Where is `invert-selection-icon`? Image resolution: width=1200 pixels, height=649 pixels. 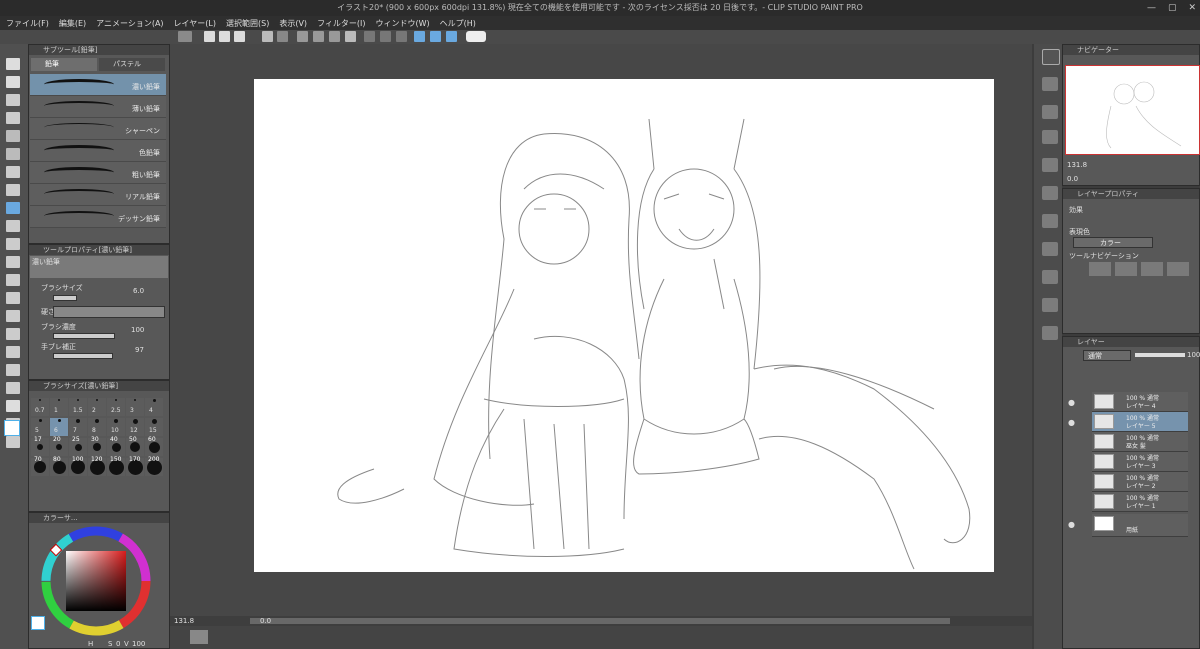 invert-selection-icon is located at coordinates (385, 36).